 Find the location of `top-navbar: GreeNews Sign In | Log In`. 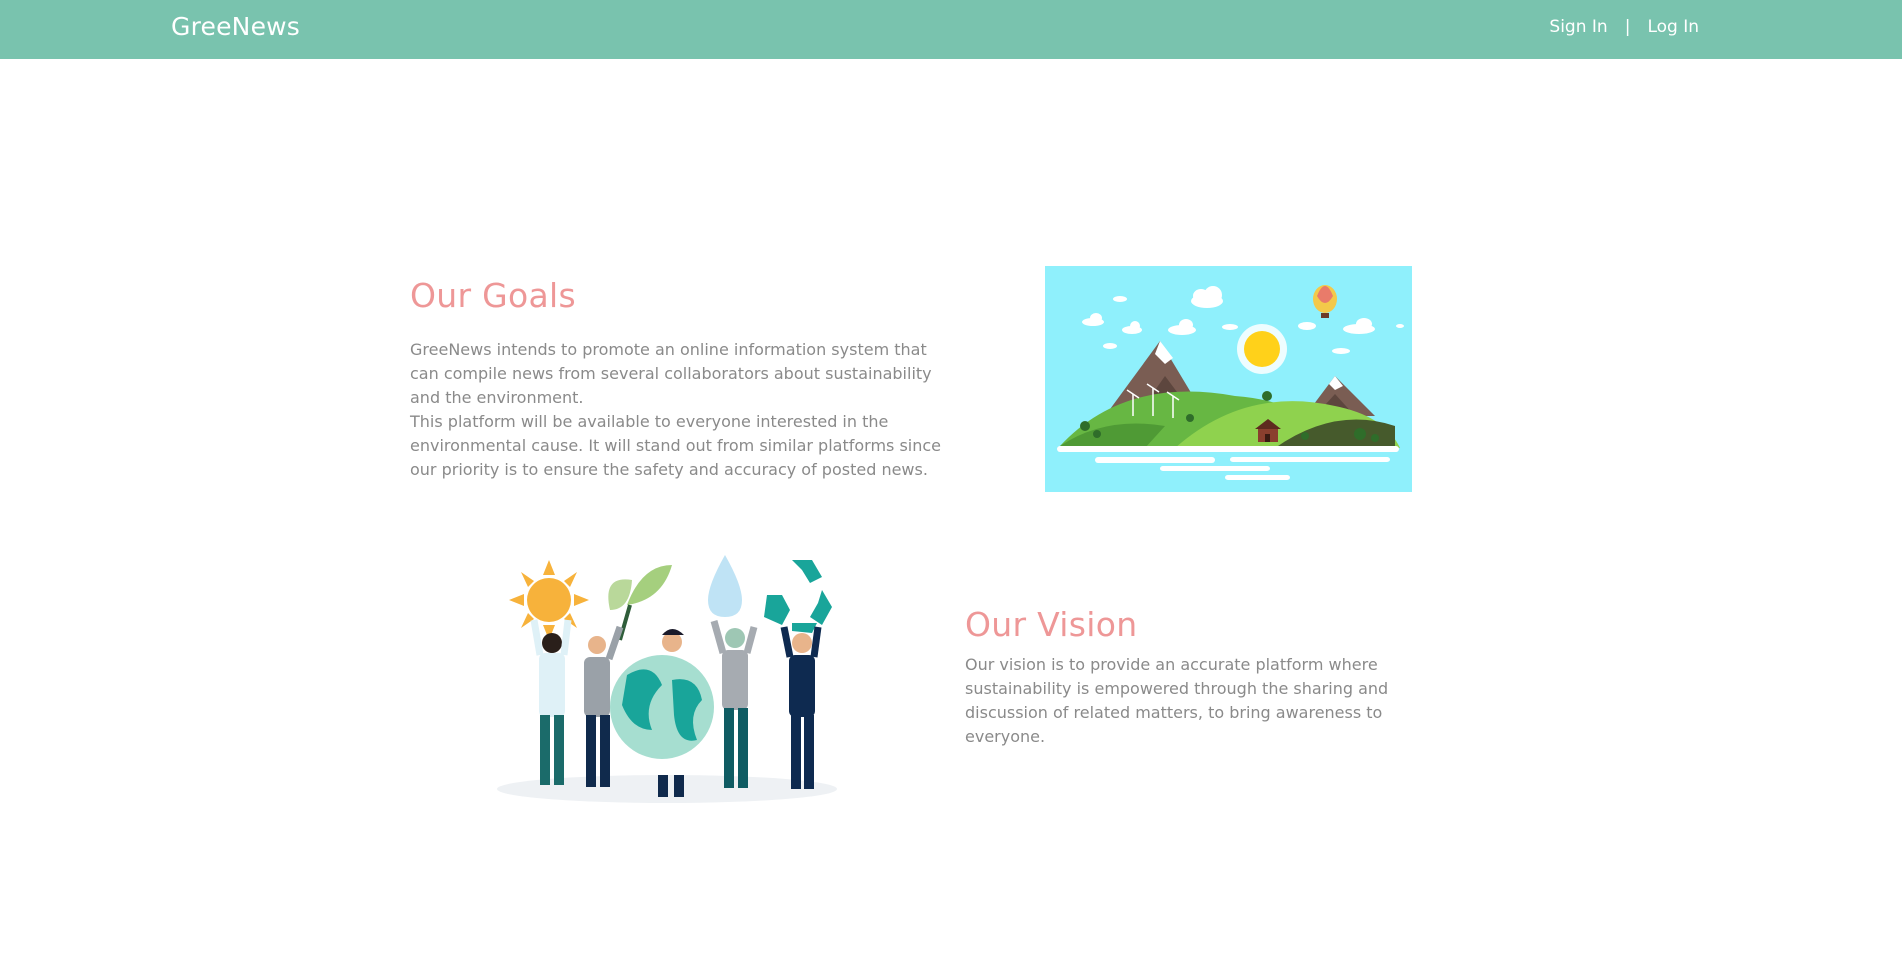

top-navbar: GreeNews Sign In | Log In is located at coordinates (951, 29).